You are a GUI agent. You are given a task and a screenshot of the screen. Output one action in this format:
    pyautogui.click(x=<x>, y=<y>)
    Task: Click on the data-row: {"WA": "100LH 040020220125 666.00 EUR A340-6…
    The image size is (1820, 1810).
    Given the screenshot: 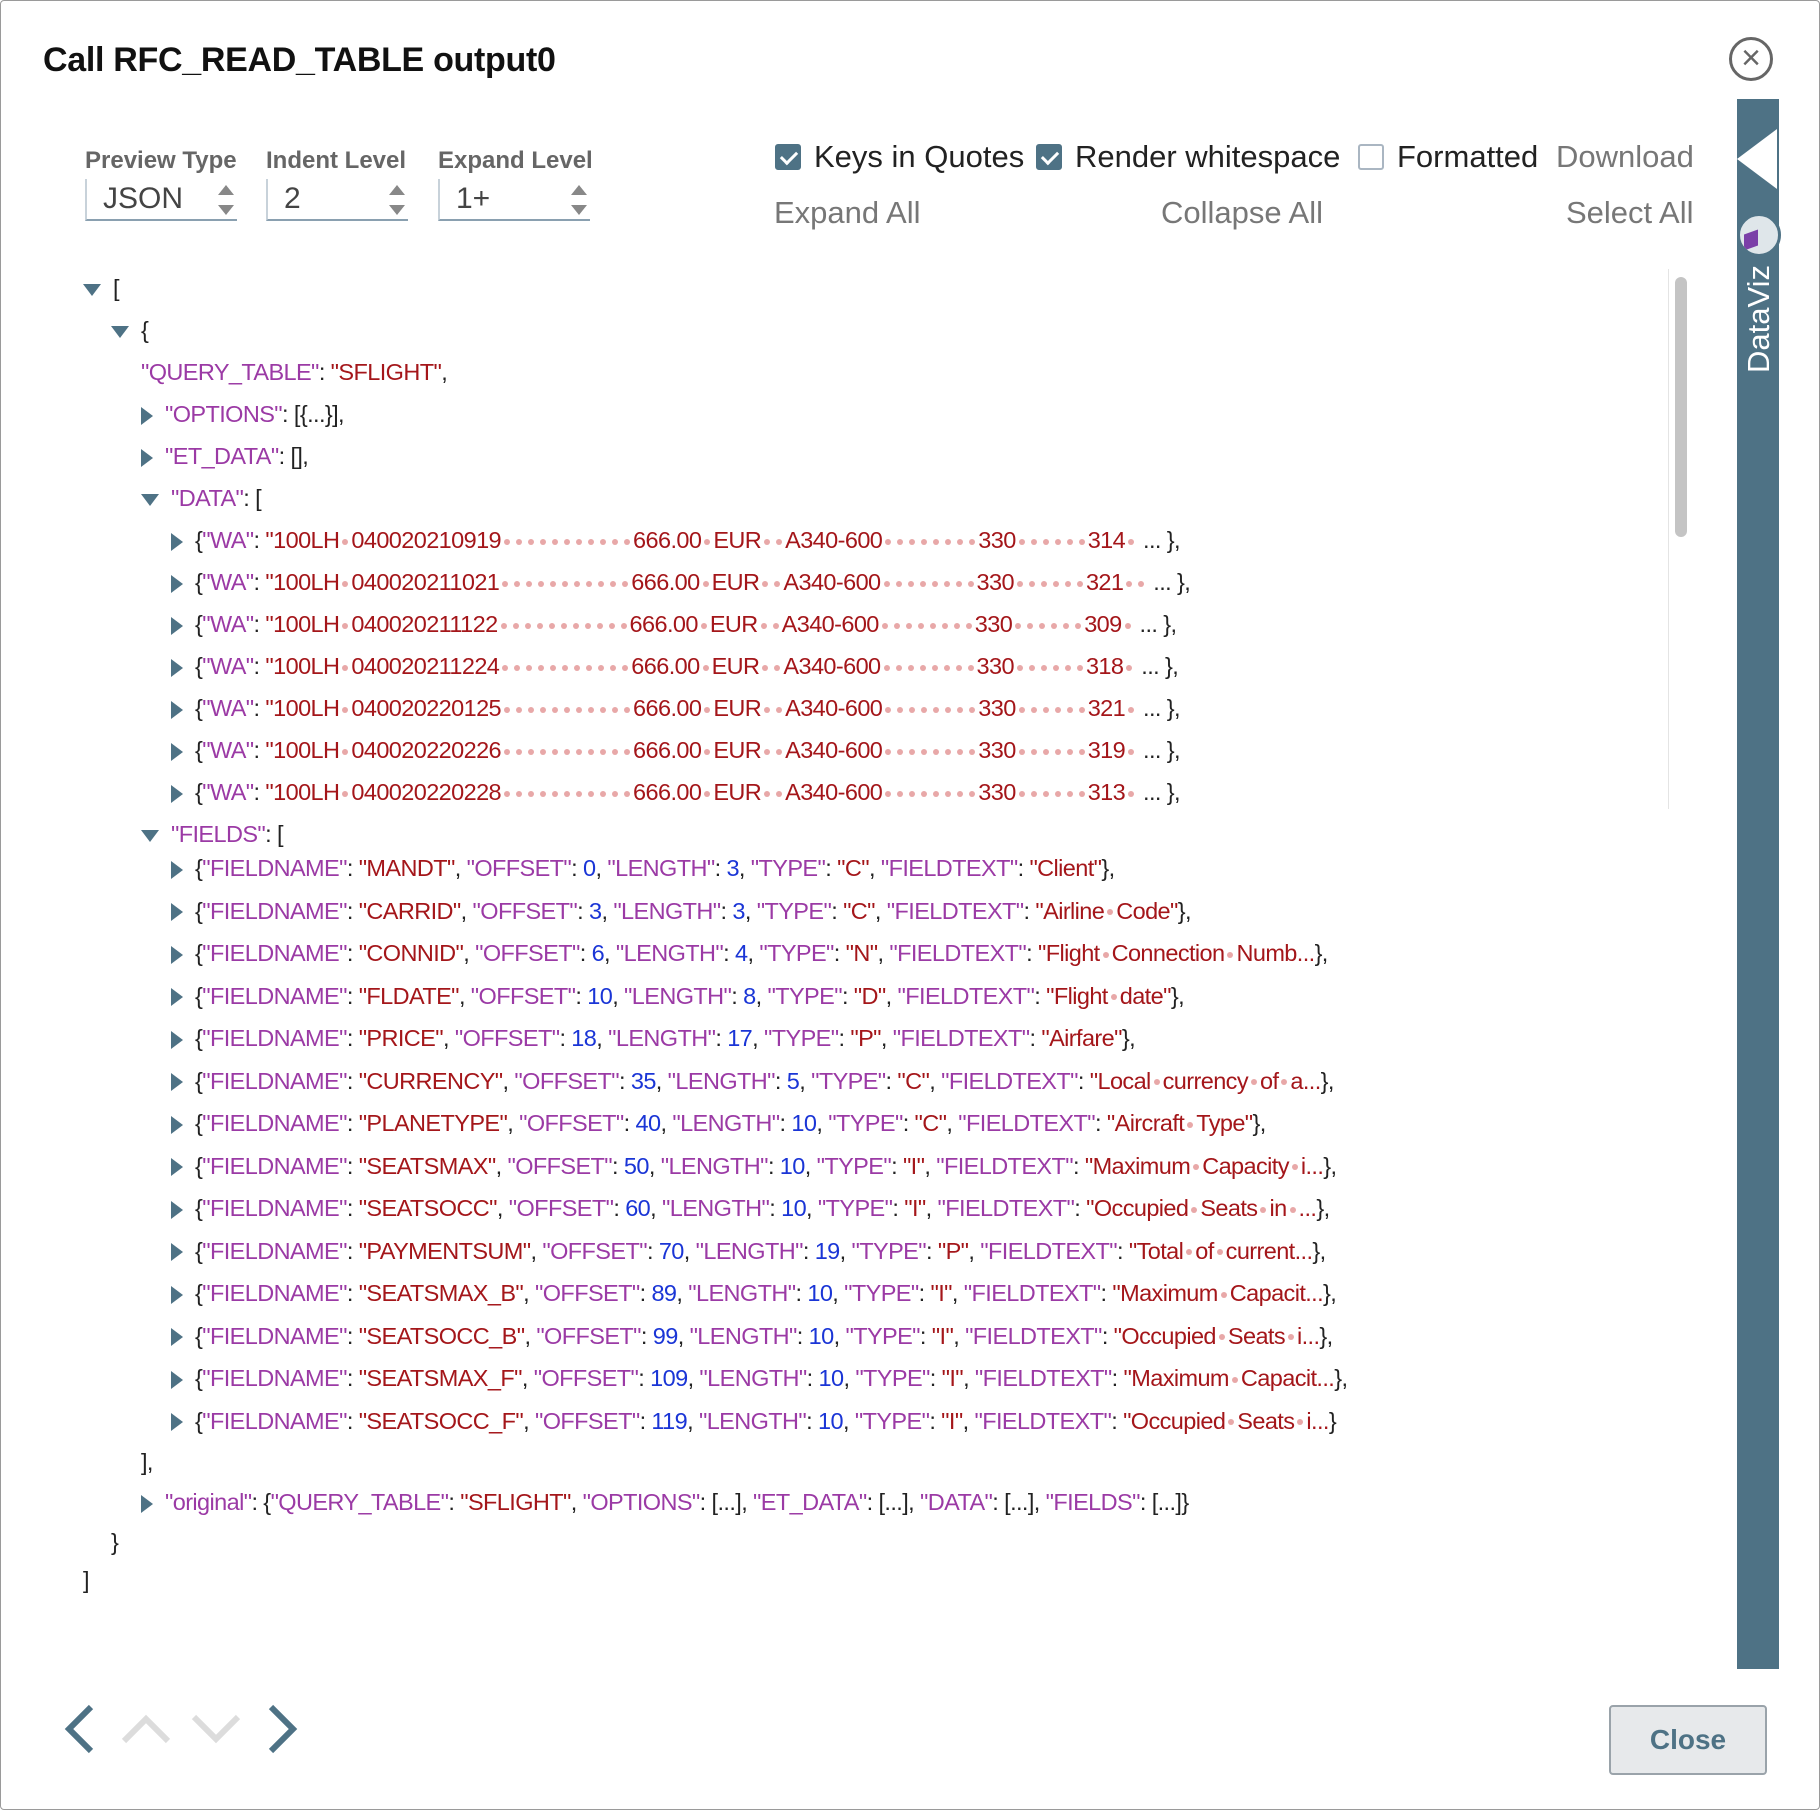 What is the action you would take?
    pyautogui.click(x=676, y=708)
    